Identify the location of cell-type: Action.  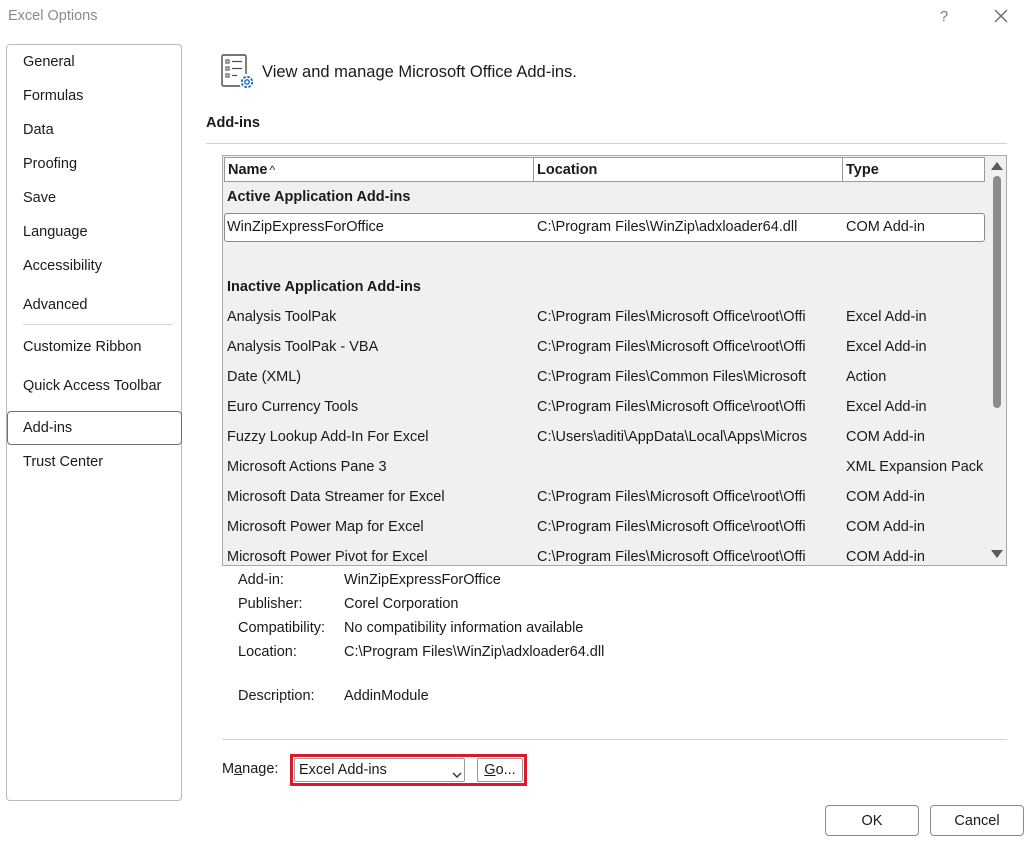
(866, 377).